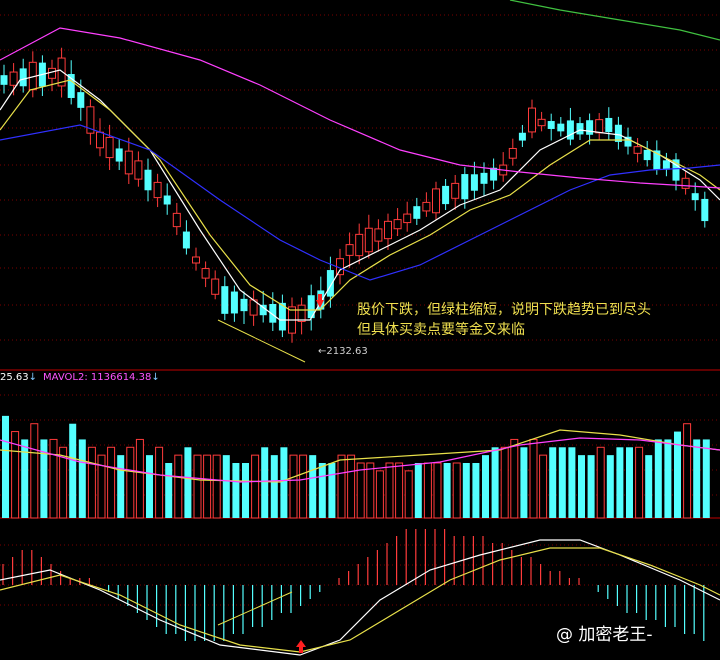 Image resolution: width=720 pixels, height=660 pixels. What do you see at coordinates (14, 377) in the screenshot?
I see `volume-value: 25.63` at bounding box center [14, 377].